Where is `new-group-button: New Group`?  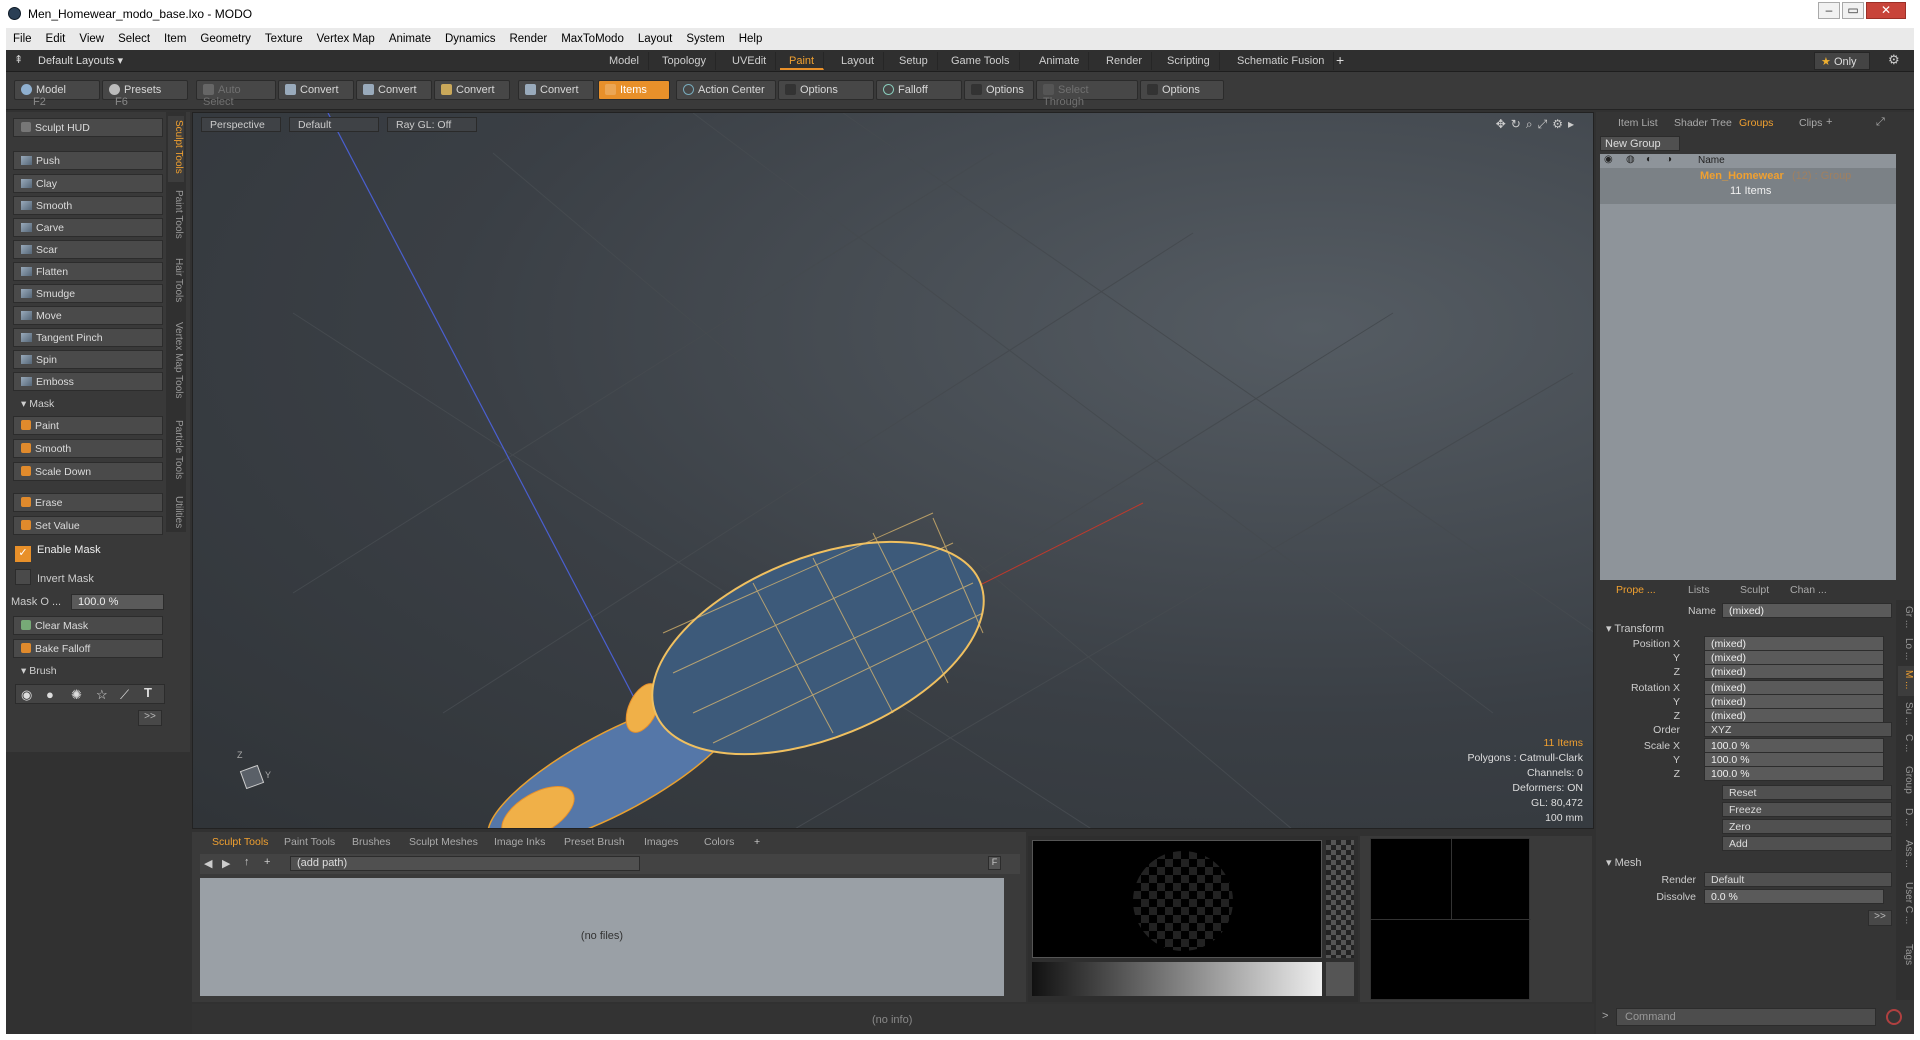 new-group-button: New Group is located at coordinates (1640, 143).